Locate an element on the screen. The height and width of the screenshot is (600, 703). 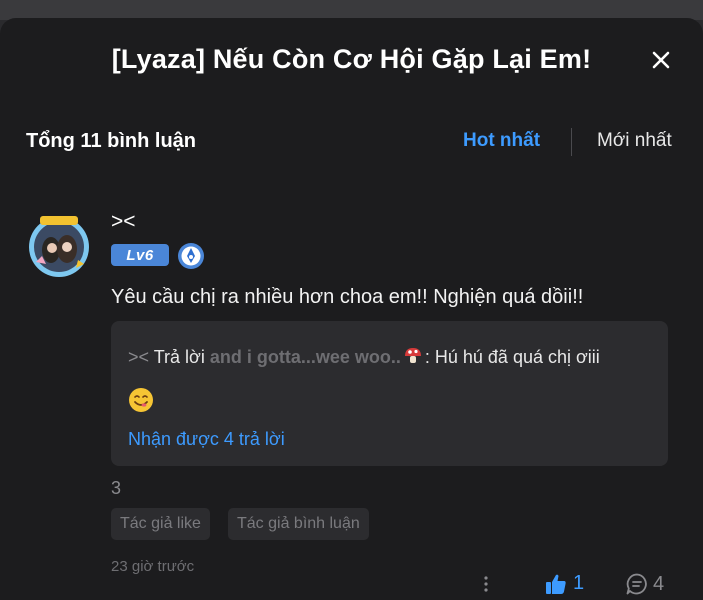
close-icon is located at coordinates (661, 60).